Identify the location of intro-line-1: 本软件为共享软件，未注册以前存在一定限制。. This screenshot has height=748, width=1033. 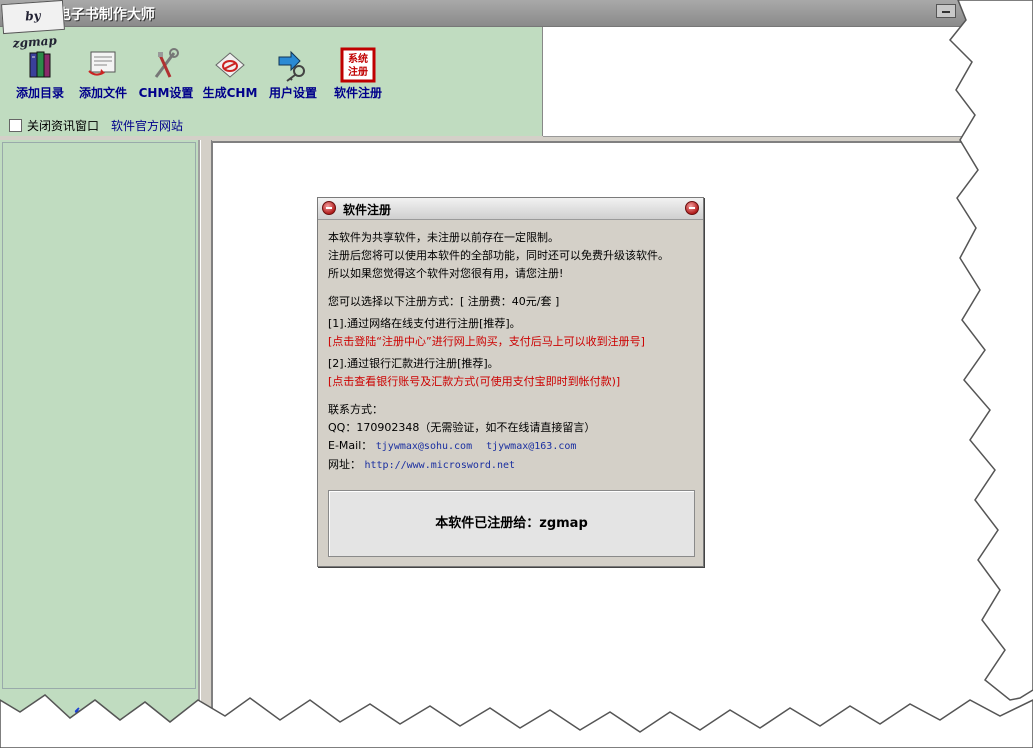
(443, 237).